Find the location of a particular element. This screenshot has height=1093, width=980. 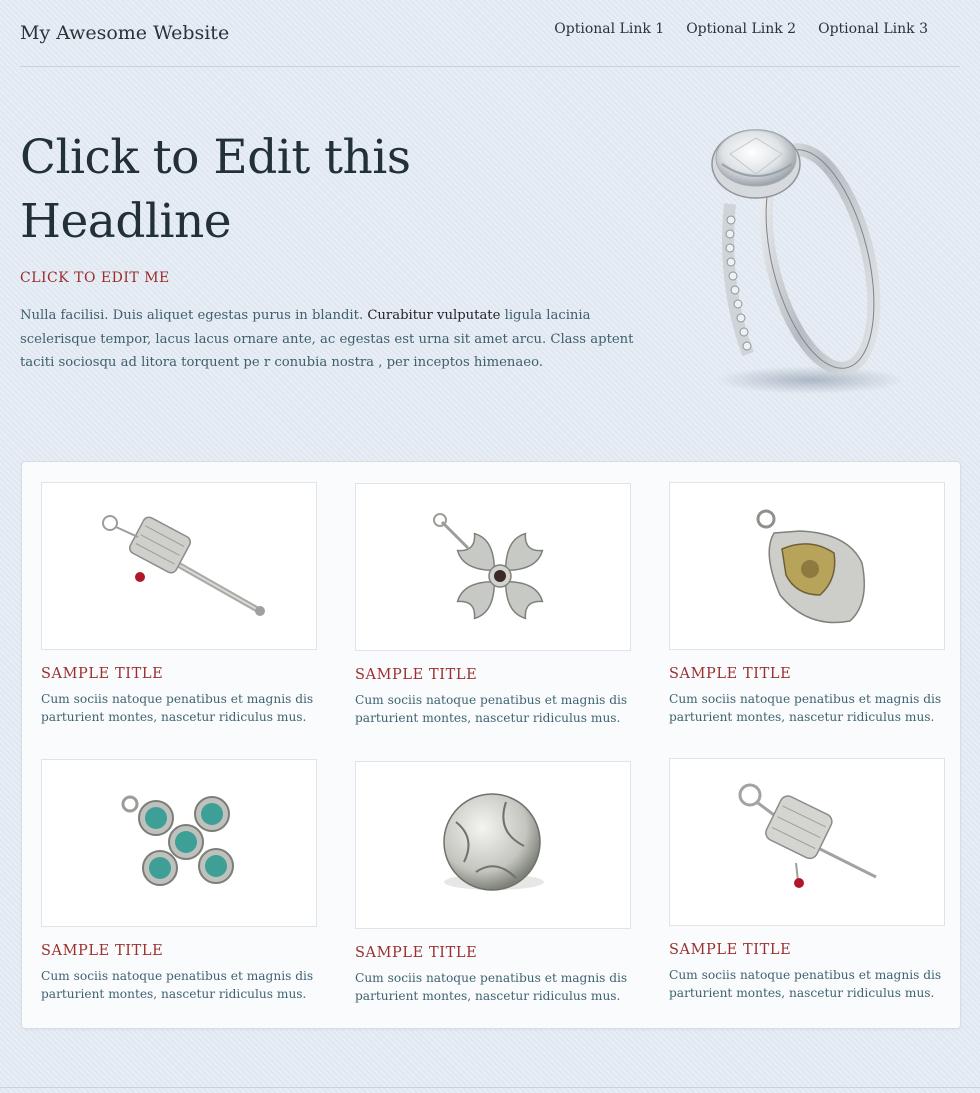

ring-image is located at coordinates (805, 264).